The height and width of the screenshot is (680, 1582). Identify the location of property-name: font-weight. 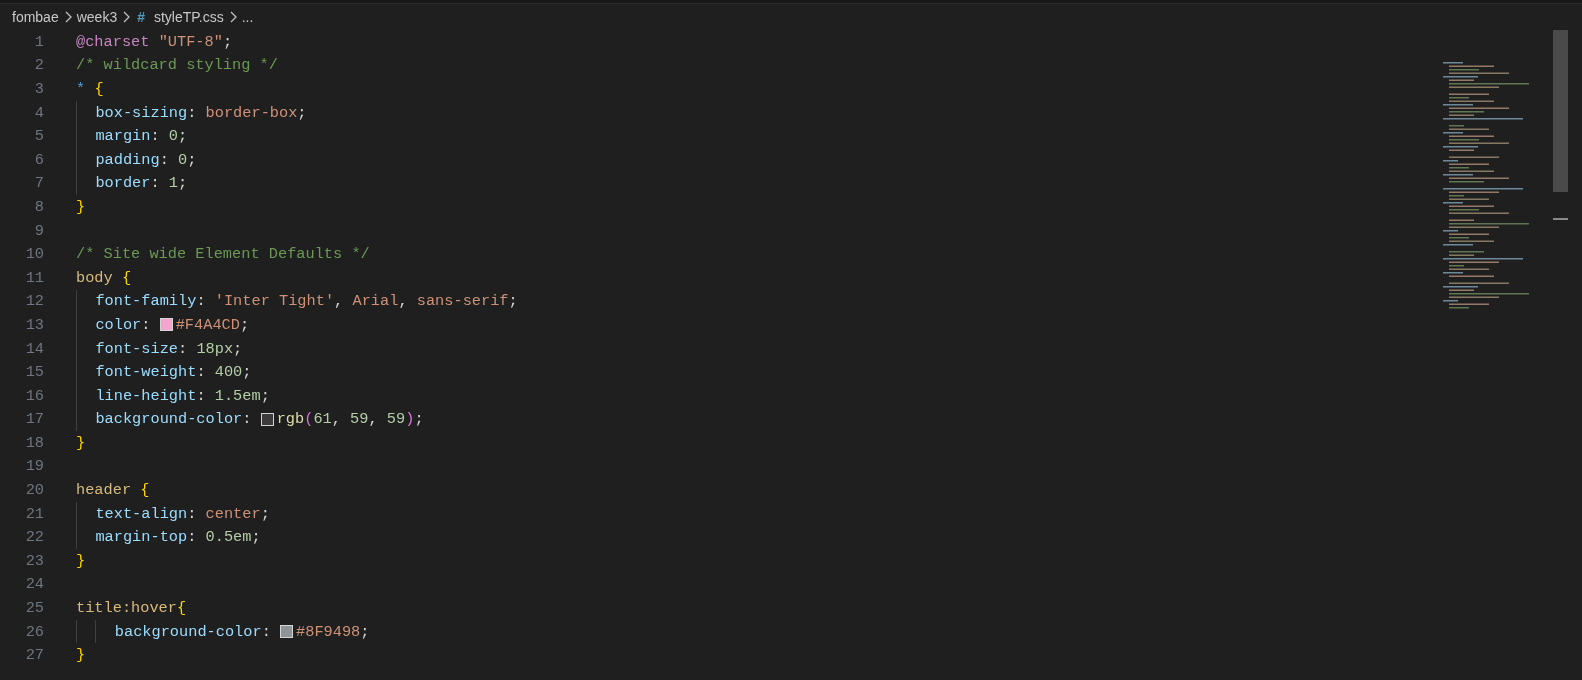
(146, 372).